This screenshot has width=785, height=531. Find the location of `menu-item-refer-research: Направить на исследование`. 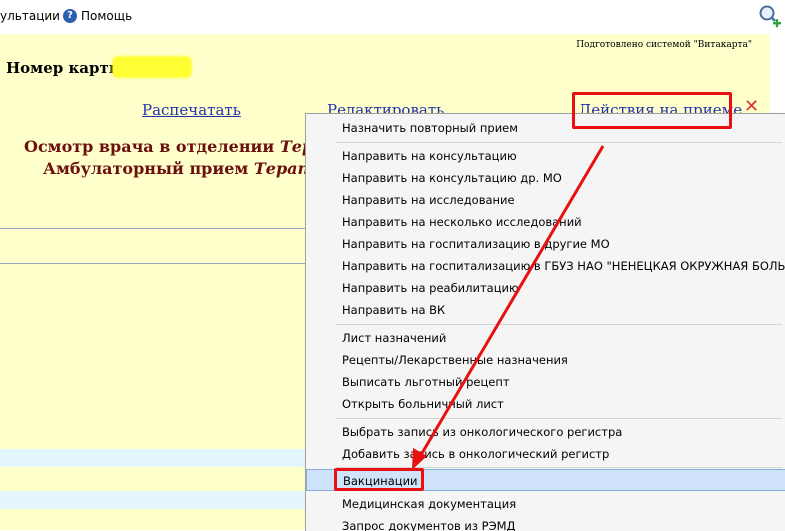

menu-item-refer-research: Направить на исследование is located at coordinates (545, 200).